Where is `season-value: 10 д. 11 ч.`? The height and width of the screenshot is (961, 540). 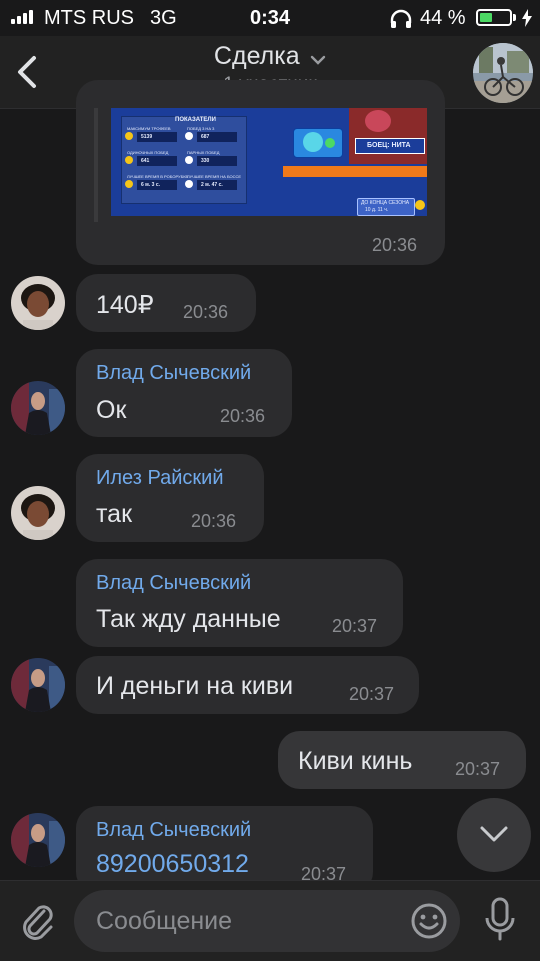
season-value: 10 д. 11 ч. is located at coordinates (377, 210).